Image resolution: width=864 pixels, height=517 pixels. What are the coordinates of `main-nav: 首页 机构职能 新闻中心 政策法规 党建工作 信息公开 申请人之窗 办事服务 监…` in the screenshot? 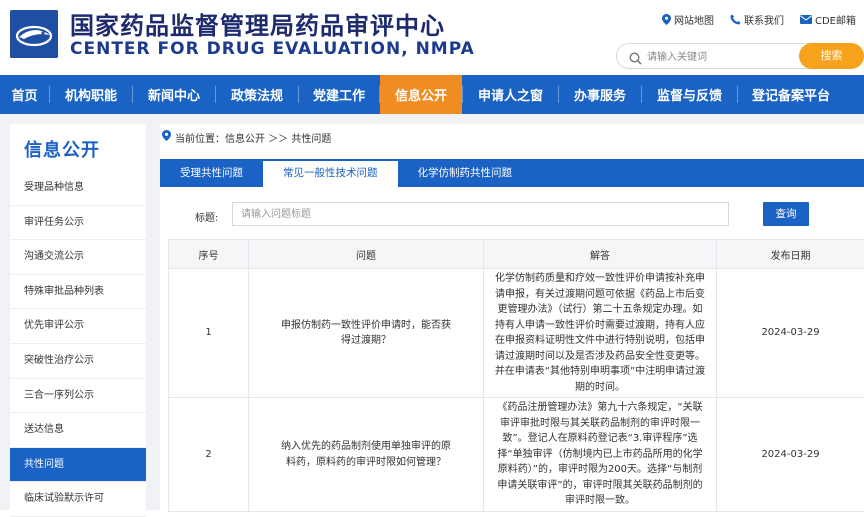 It's located at (432, 94).